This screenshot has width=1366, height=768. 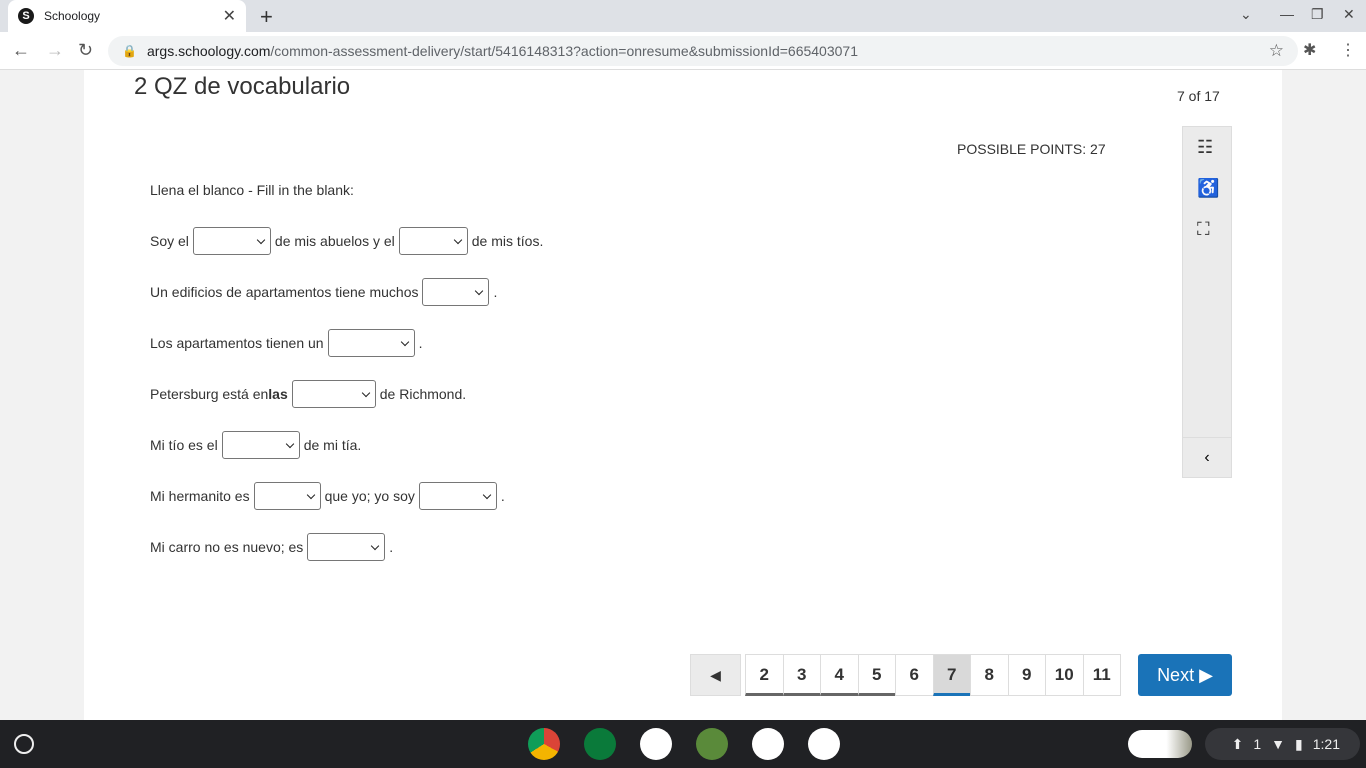 What do you see at coordinates (1026, 675) in the screenshot?
I see `page-9-button: 9` at bounding box center [1026, 675].